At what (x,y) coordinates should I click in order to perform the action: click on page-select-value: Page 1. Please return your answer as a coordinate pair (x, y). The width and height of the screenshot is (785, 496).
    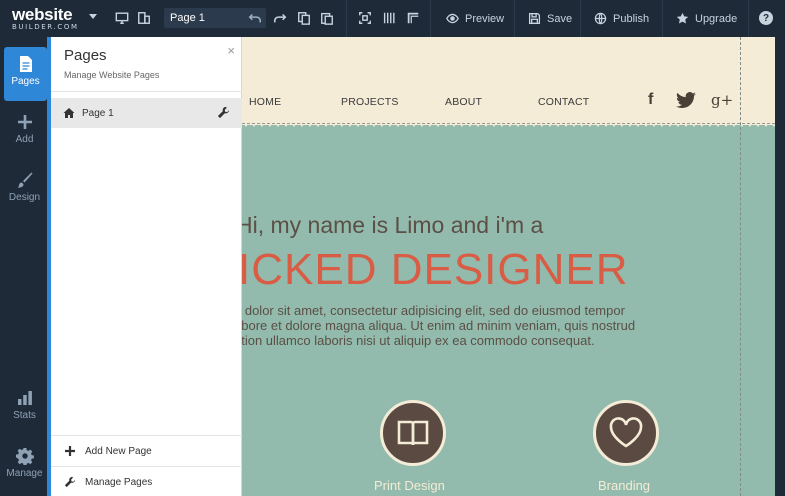
    Looking at the image, I should click on (187, 18).